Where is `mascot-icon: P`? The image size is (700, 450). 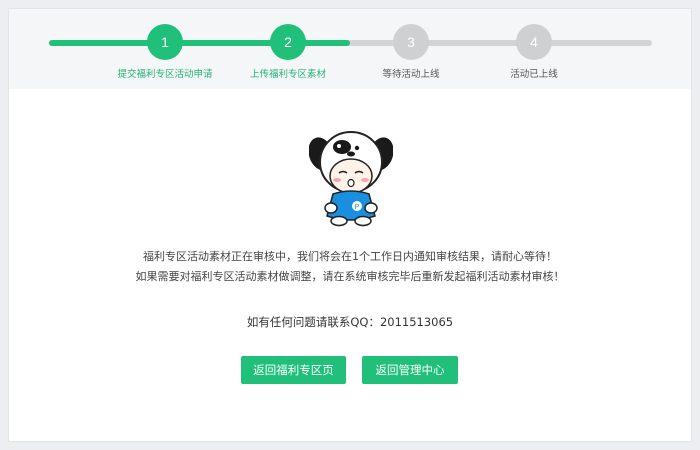 mascot-icon: P is located at coordinates (351, 179).